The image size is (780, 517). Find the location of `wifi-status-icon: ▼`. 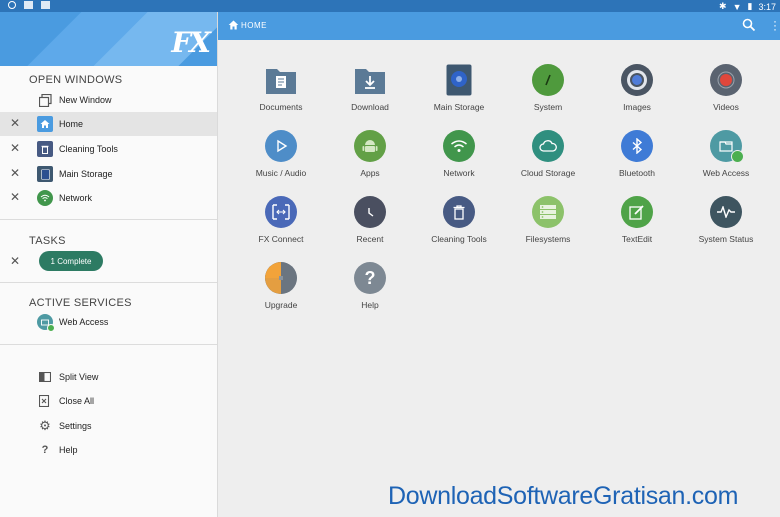

wifi-status-icon: ▼ is located at coordinates (737, 6).